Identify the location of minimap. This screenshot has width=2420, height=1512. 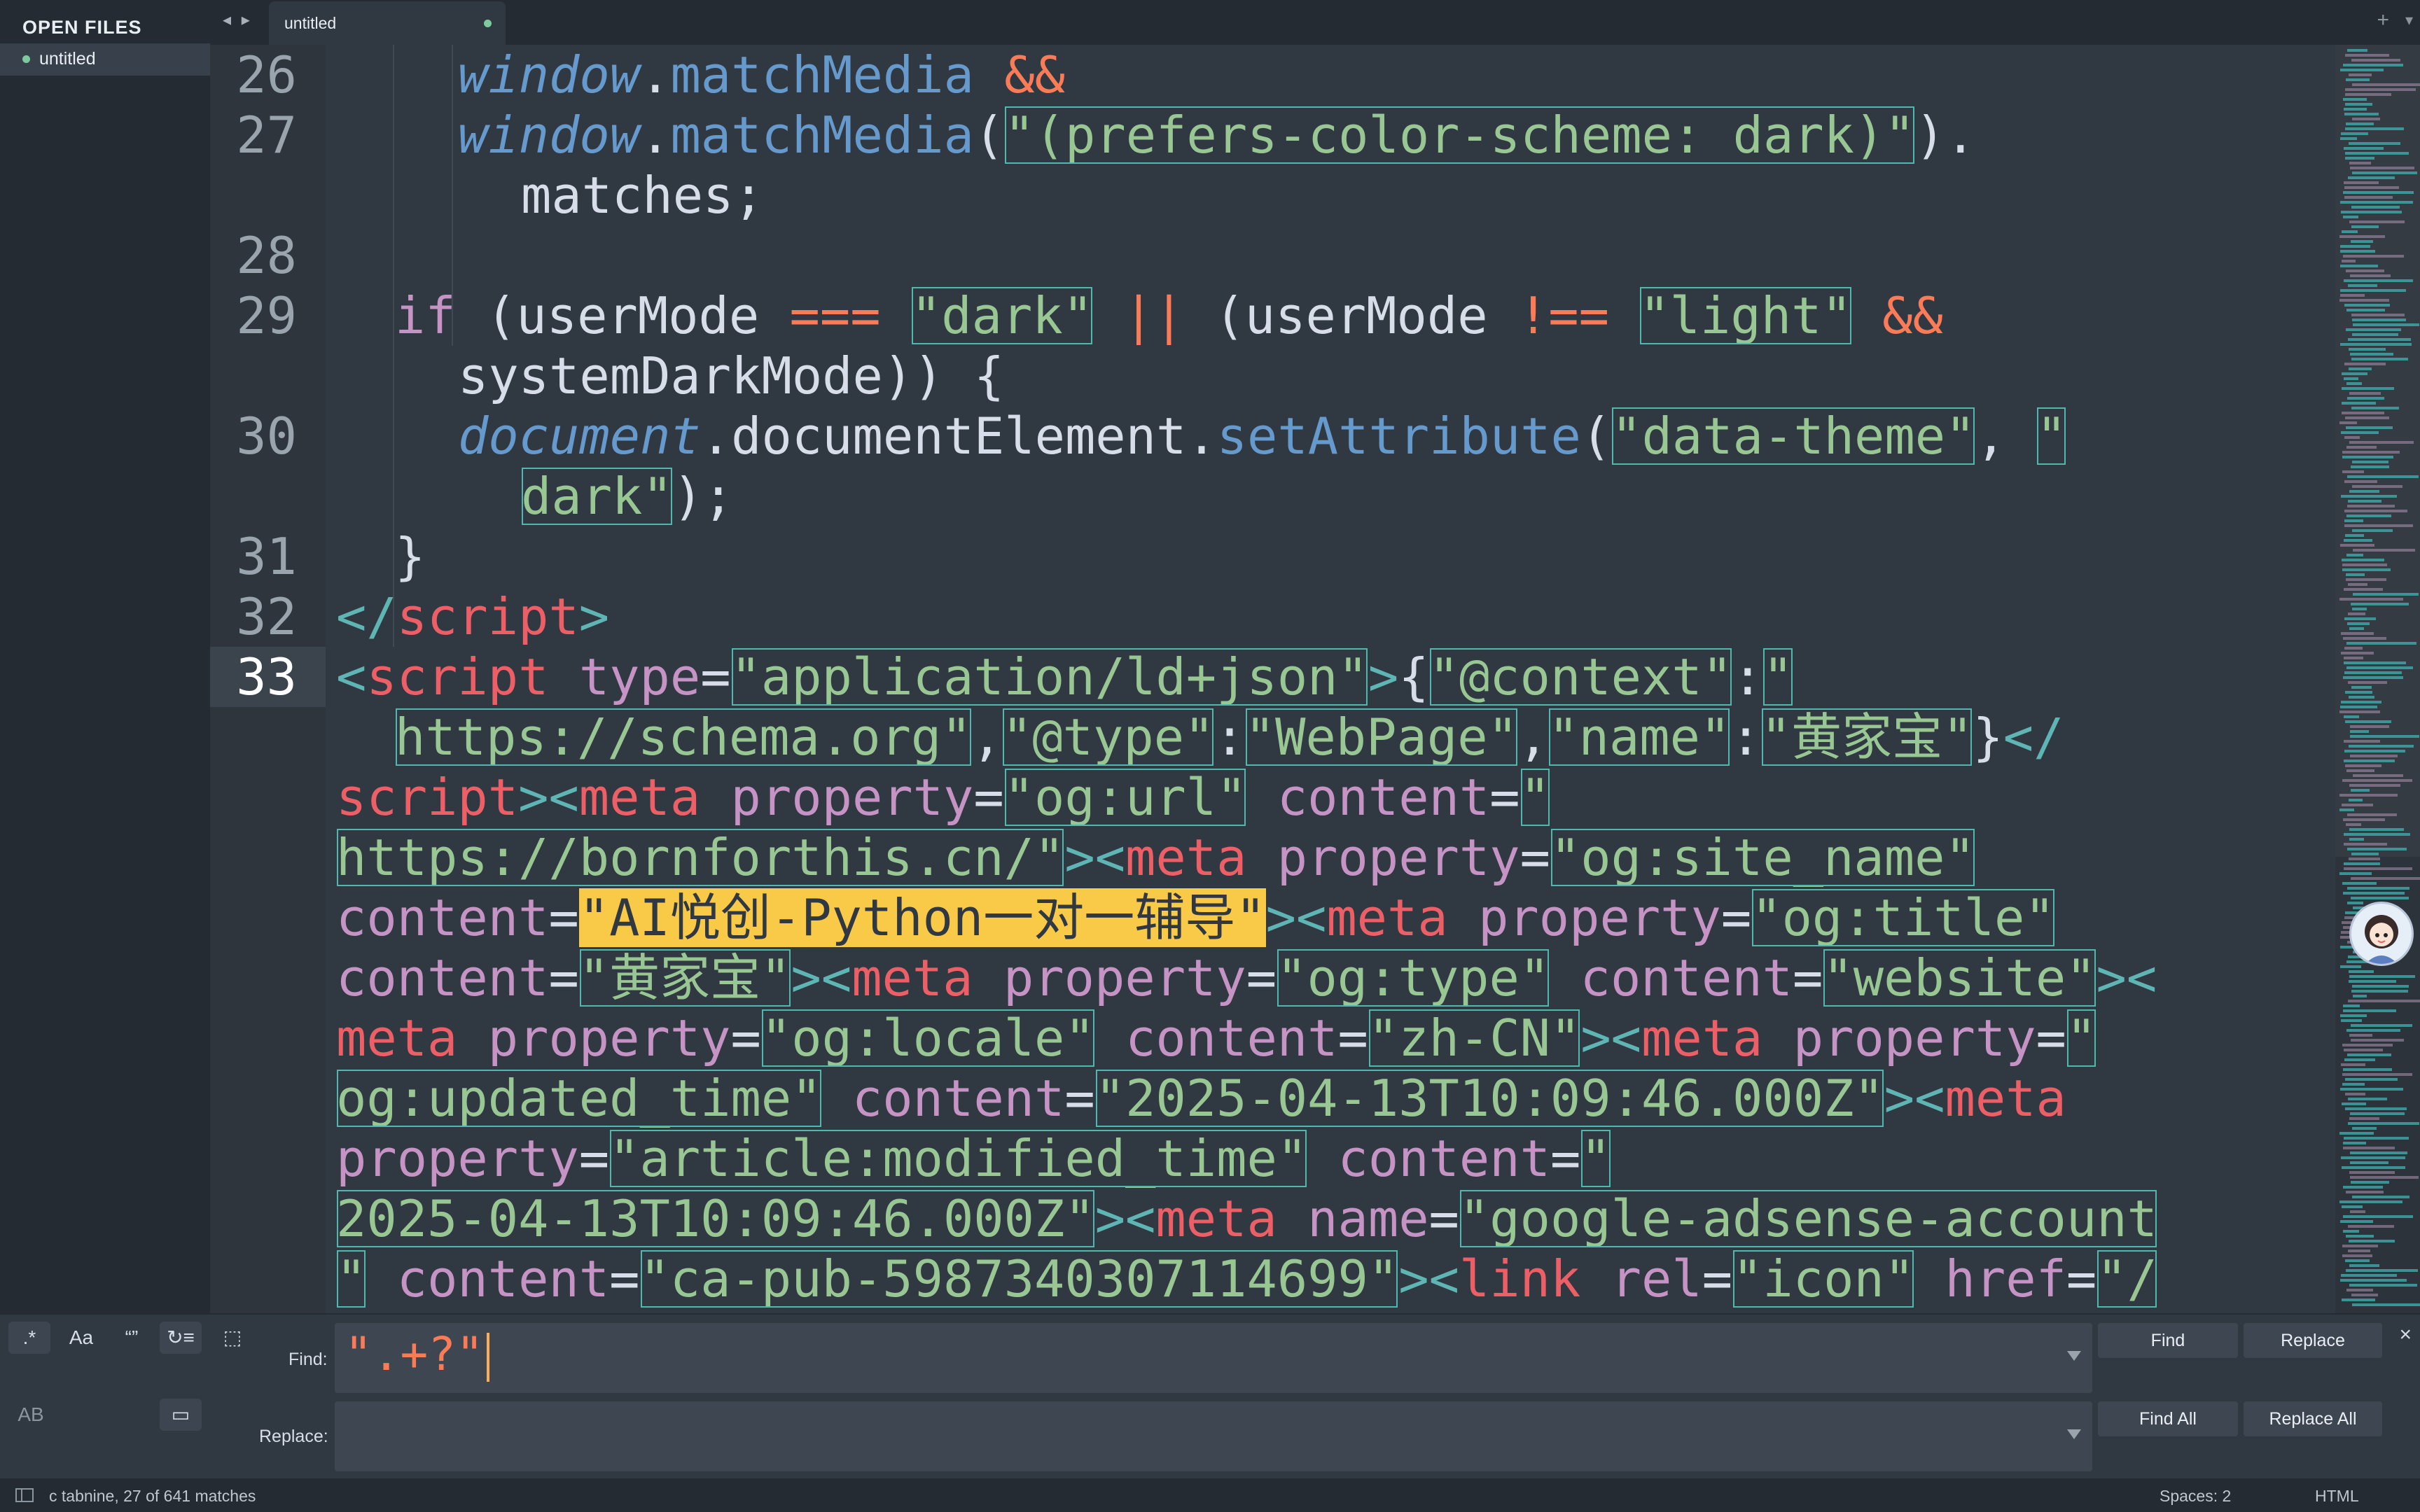
(2377, 679).